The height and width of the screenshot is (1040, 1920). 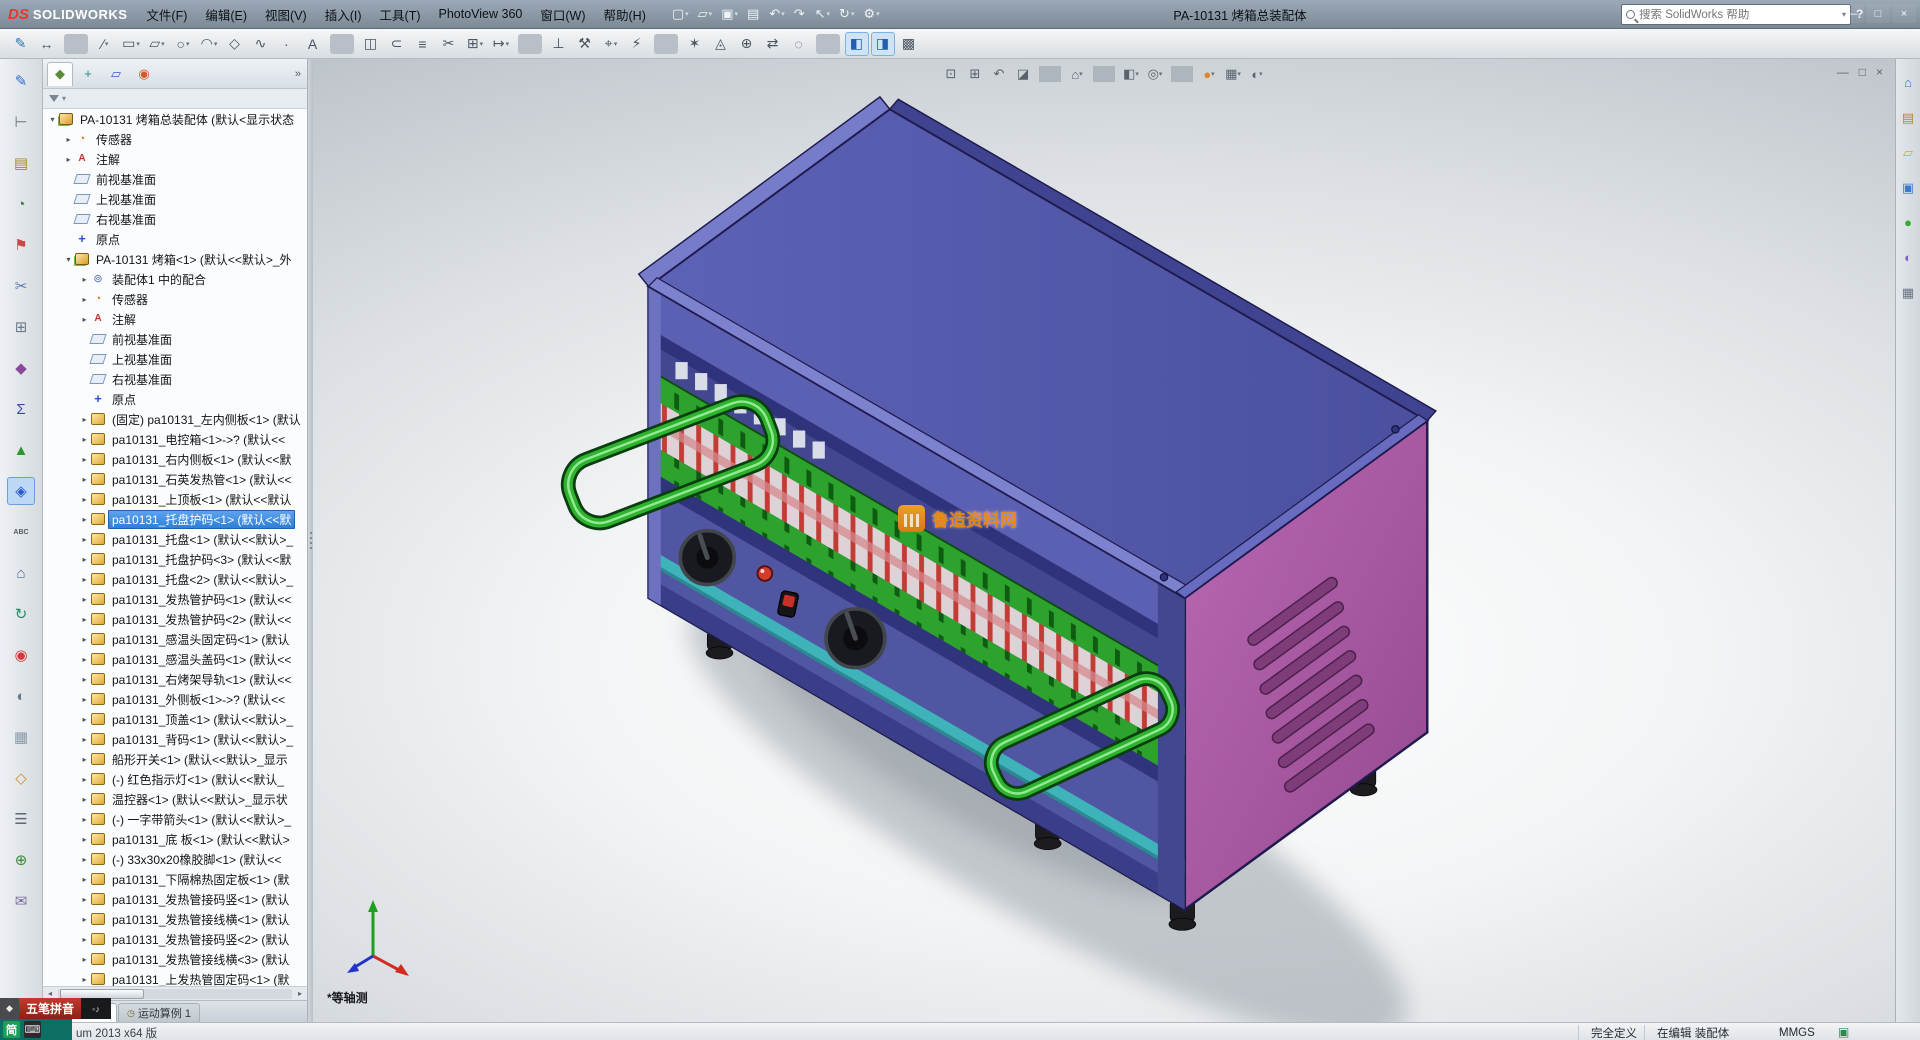 I want to click on tree-item: ▸ 温控器<1> (默认<<默认>_显示状, so click(x=175, y=799).